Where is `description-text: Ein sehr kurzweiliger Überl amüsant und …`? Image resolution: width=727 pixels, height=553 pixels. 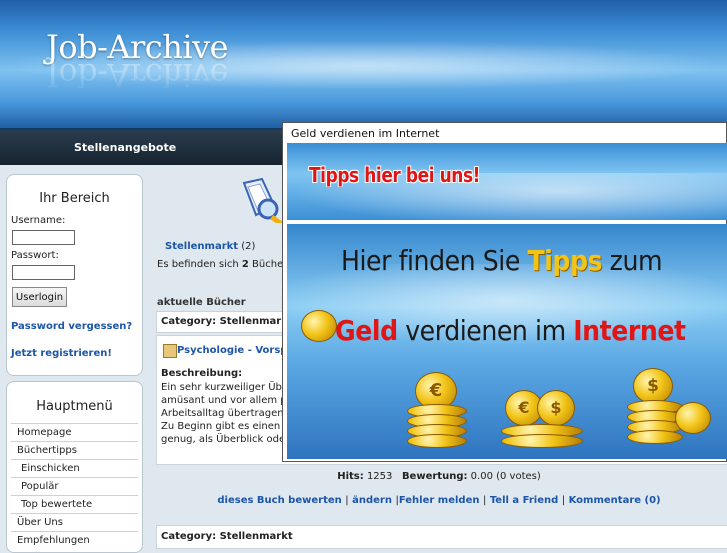 description-text: Ein sehr kurzweiliger Überl amüsant und … is located at coordinates (231, 413).